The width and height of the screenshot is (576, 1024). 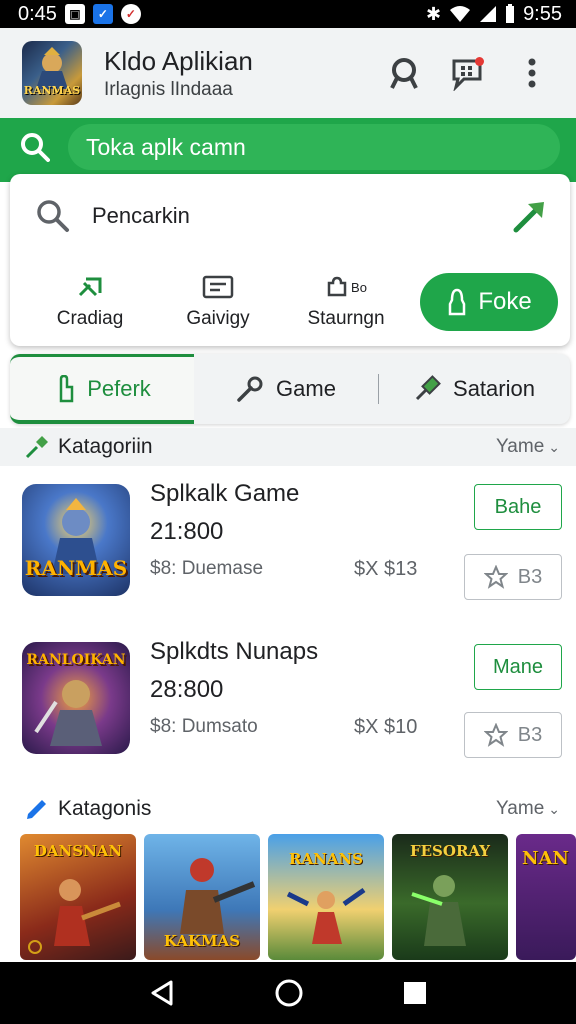 I want to click on app-price: $X $10, so click(x=386, y=727).